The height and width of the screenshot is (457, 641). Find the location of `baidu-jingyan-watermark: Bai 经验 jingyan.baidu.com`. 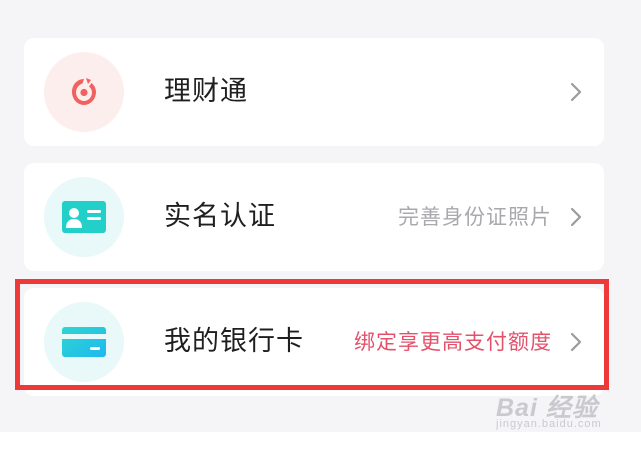

baidu-jingyan-watermark: Bai 经验 jingyan.baidu.com is located at coordinates (561, 412).